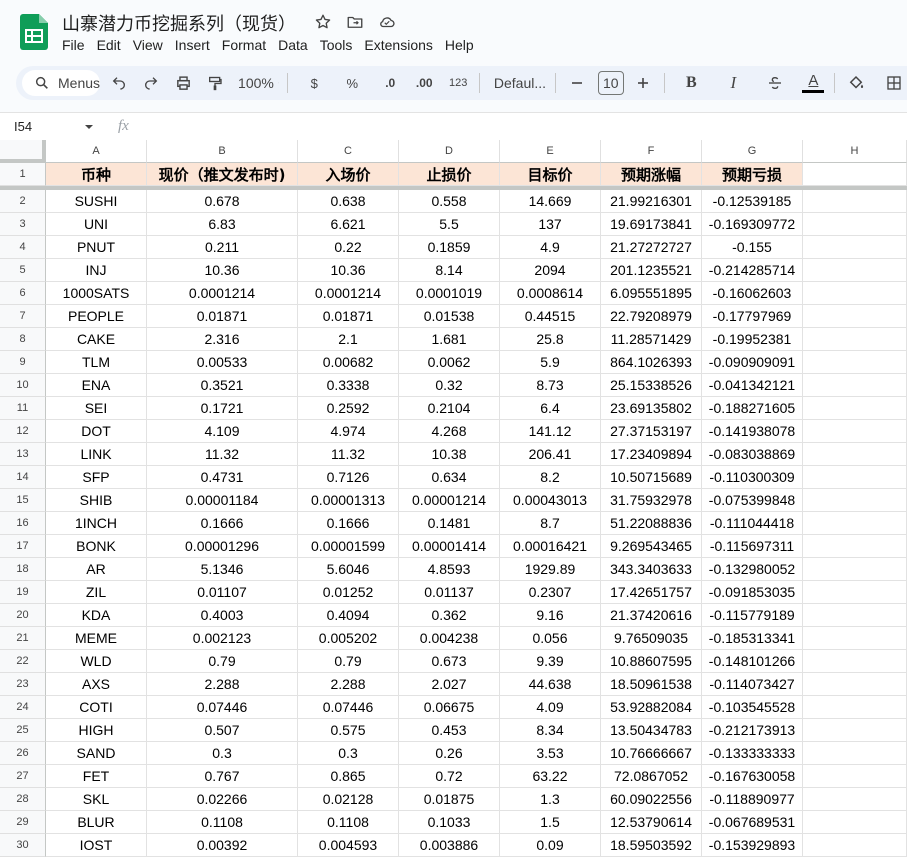 Image resolution: width=907 pixels, height=863 pixels. What do you see at coordinates (550, 661) in the screenshot?
I see `table-cell: 9.39` at bounding box center [550, 661].